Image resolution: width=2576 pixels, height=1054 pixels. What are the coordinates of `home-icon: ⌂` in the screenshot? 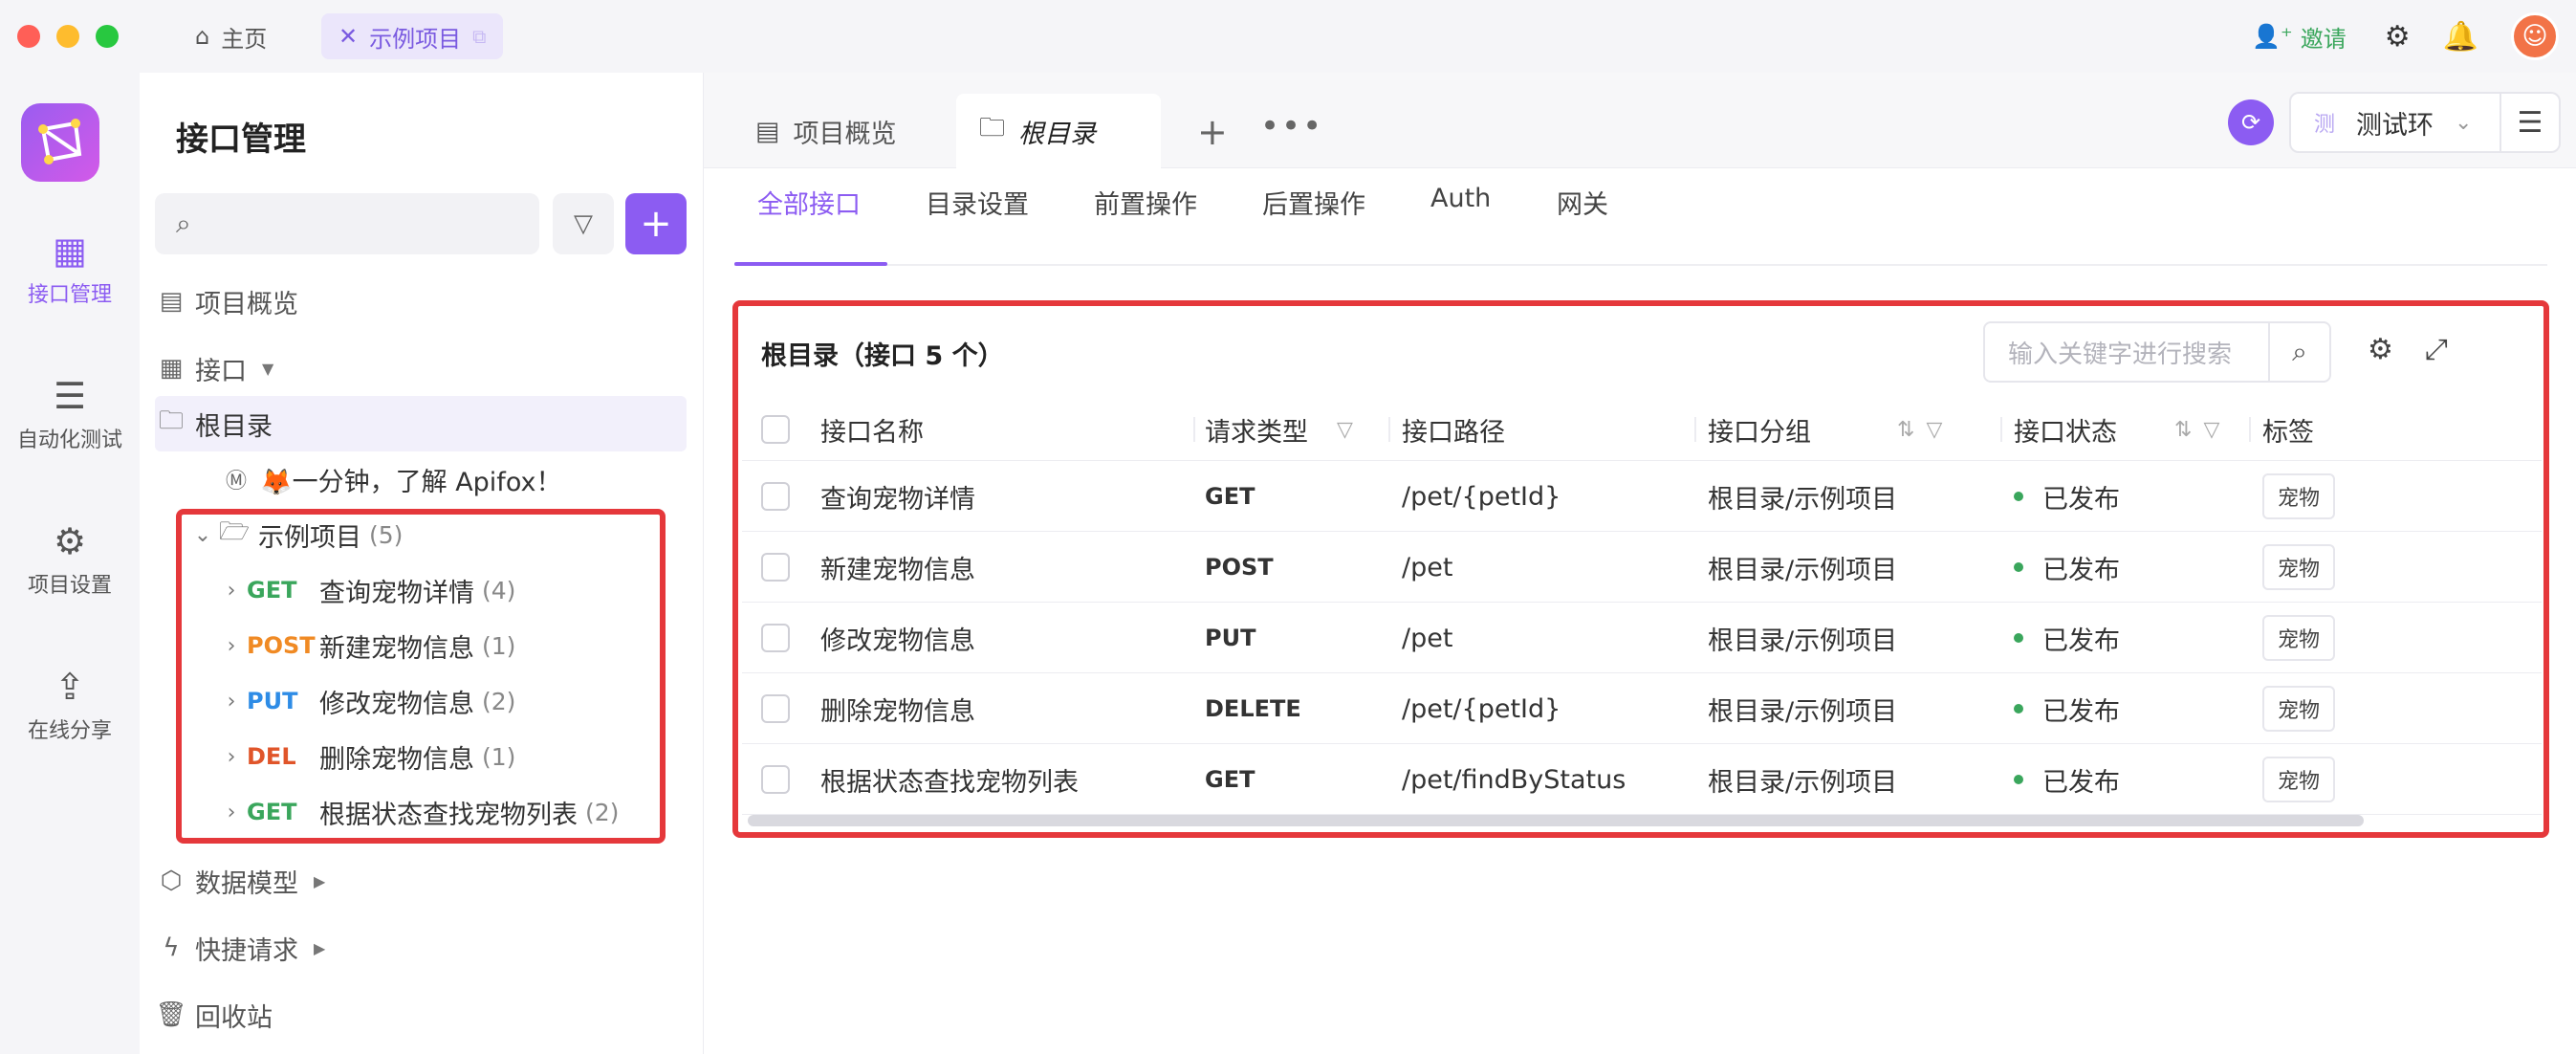 It's located at (202, 36).